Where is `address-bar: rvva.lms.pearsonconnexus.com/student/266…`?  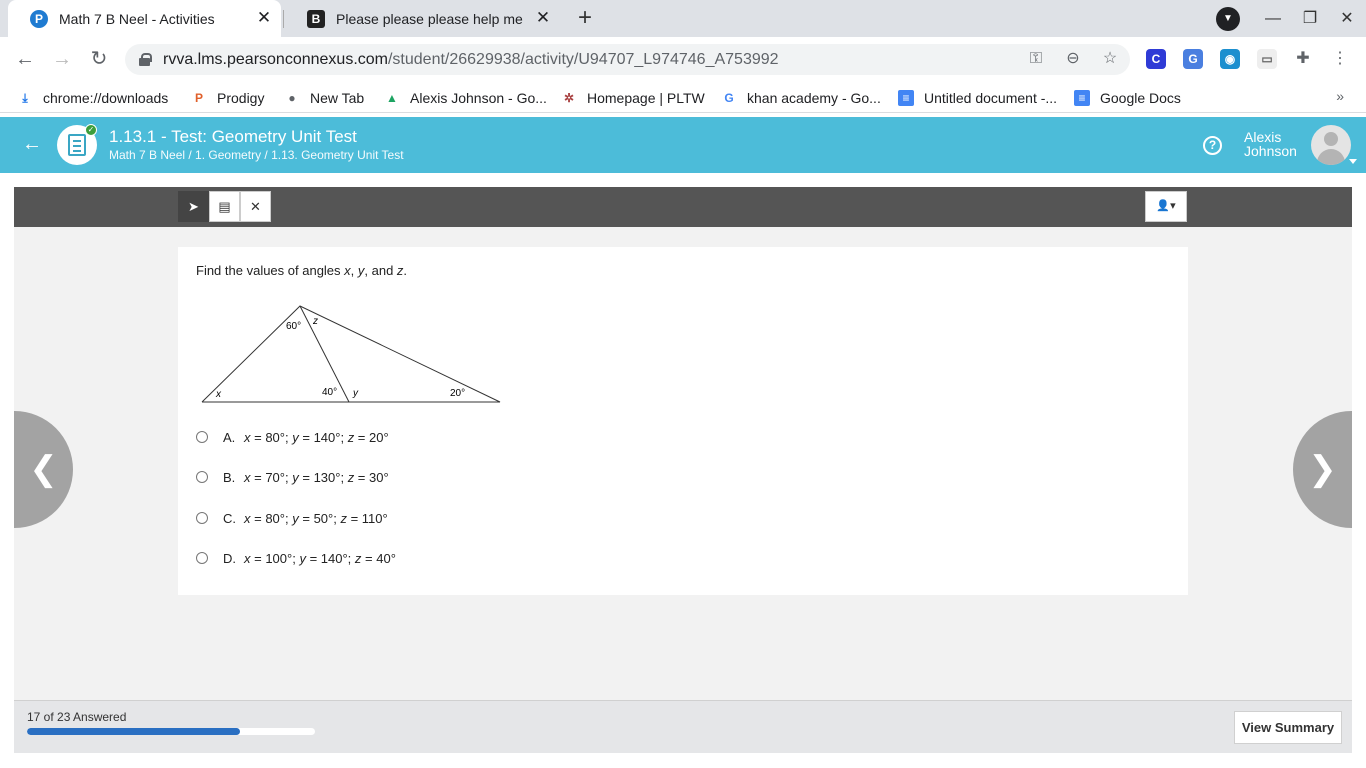
address-bar: rvva.lms.pearsonconnexus.com/student/266… is located at coordinates (627, 59).